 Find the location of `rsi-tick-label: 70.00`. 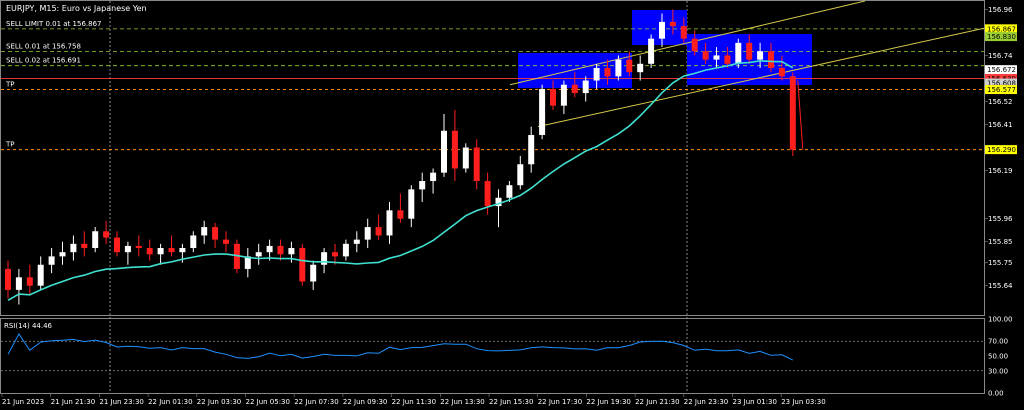

rsi-tick-label: 70.00 is located at coordinates (998, 342).